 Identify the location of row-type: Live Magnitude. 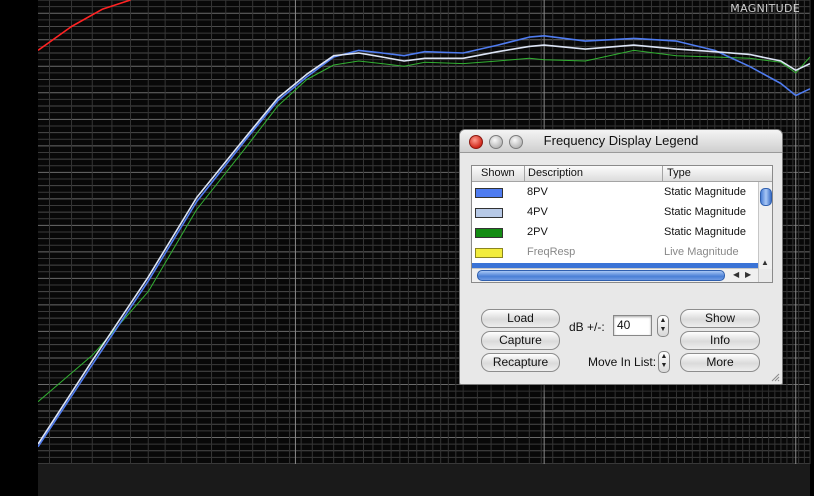
(701, 252).